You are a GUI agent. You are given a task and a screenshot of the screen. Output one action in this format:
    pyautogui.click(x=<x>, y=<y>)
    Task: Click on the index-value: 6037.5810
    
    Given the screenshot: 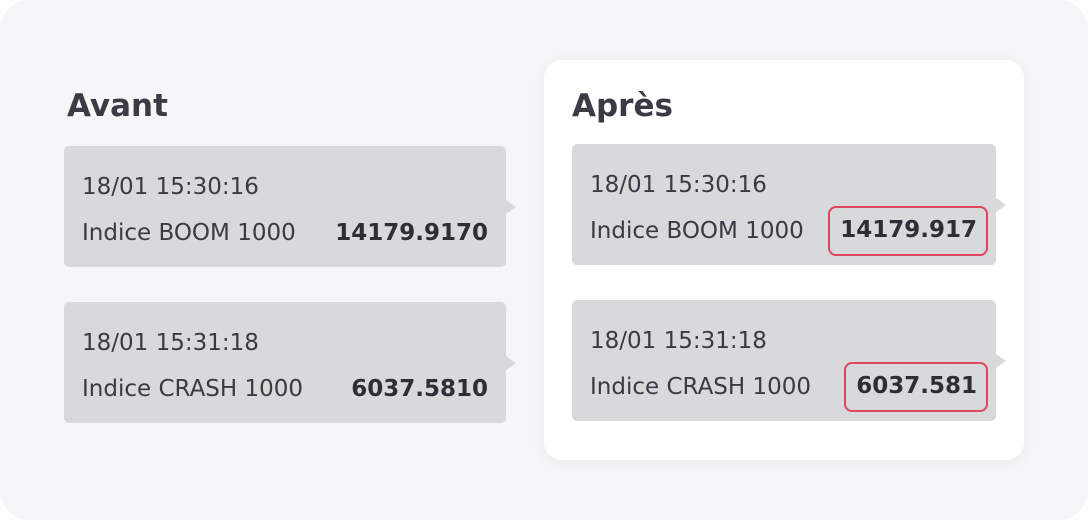 What is the action you would take?
    pyautogui.click(x=419, y=389)
    